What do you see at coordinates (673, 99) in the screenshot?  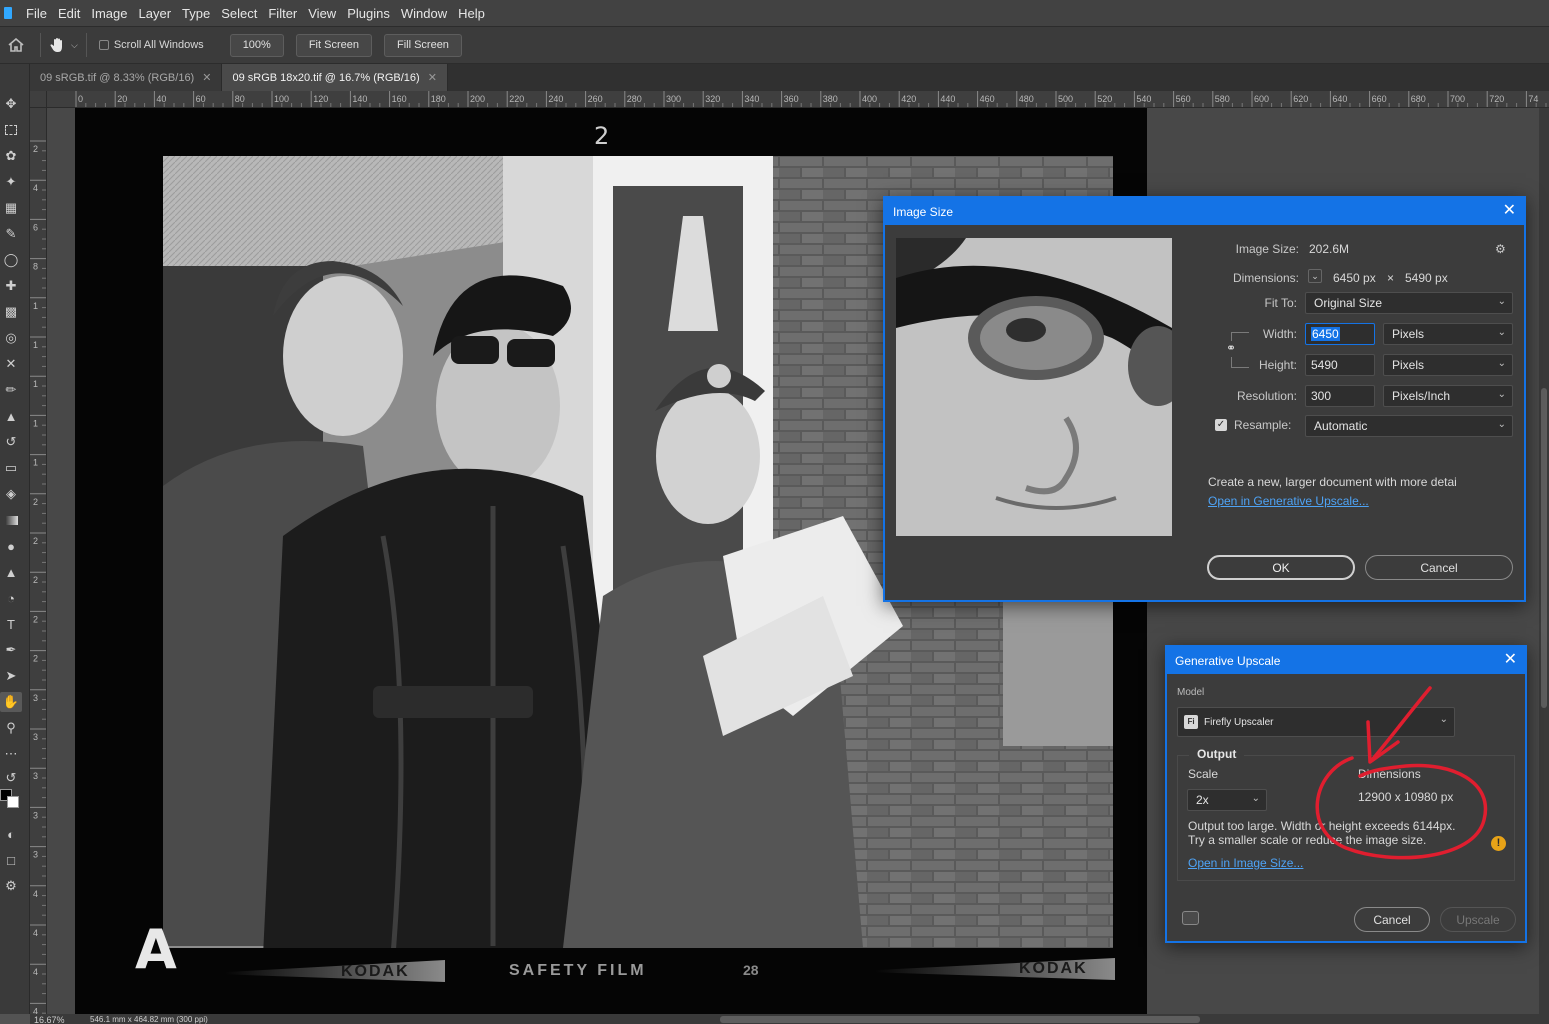 I see `ruler-label: 300` at bounding box center [673, 99].